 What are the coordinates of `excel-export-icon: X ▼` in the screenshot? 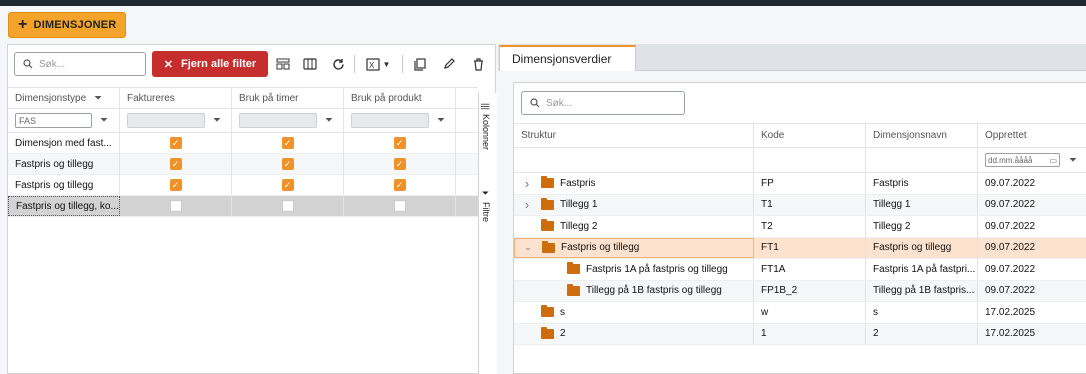 It's located at (378, 64).